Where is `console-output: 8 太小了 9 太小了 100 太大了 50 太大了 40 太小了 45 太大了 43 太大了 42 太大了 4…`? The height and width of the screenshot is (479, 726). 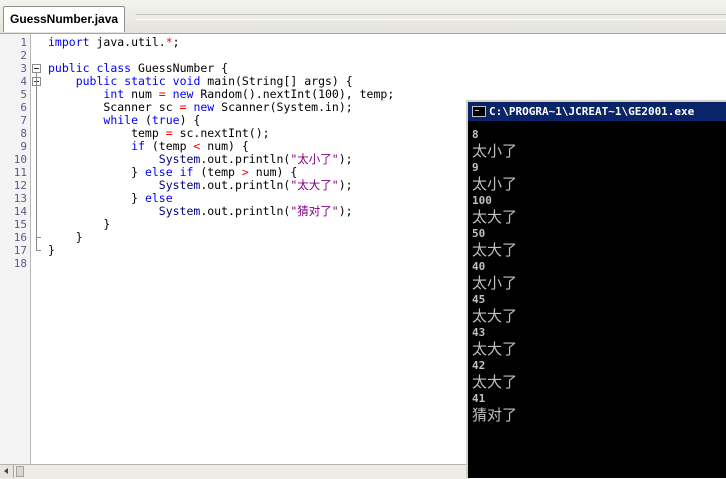 console-output: 8 太小了 9 太小了 100 太大了 50 太大了 40 太小了 45 太大了 43 太大了 42 太大了 4… is located at coordinates (494, 276).